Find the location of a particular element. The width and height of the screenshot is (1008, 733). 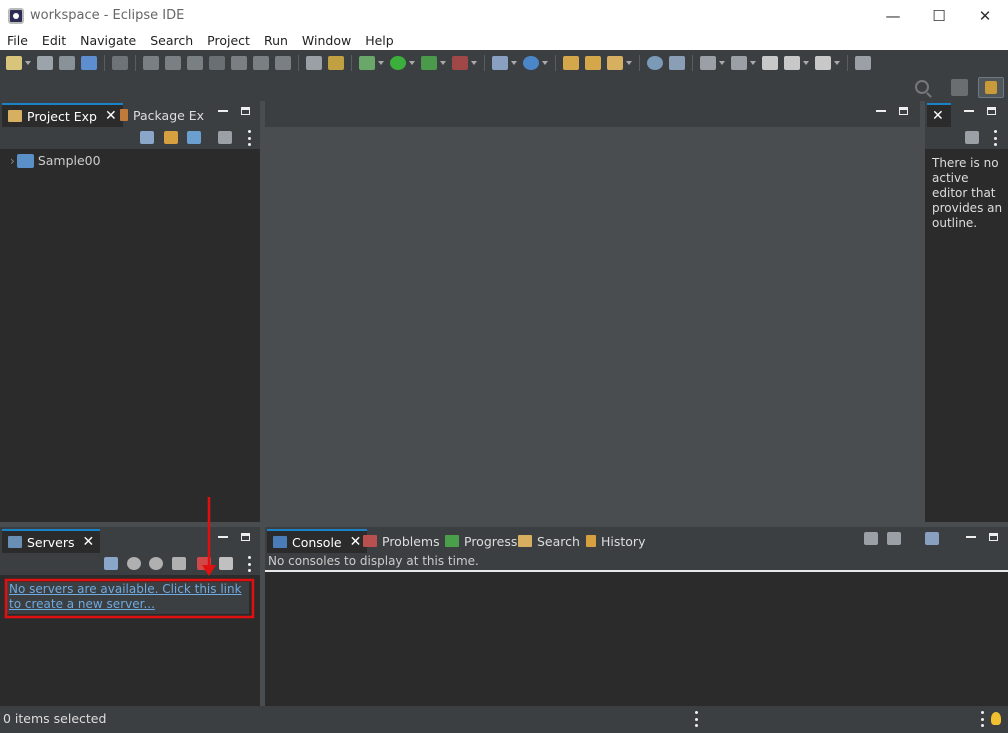

problems-icon is located at coordinates (370, 541).